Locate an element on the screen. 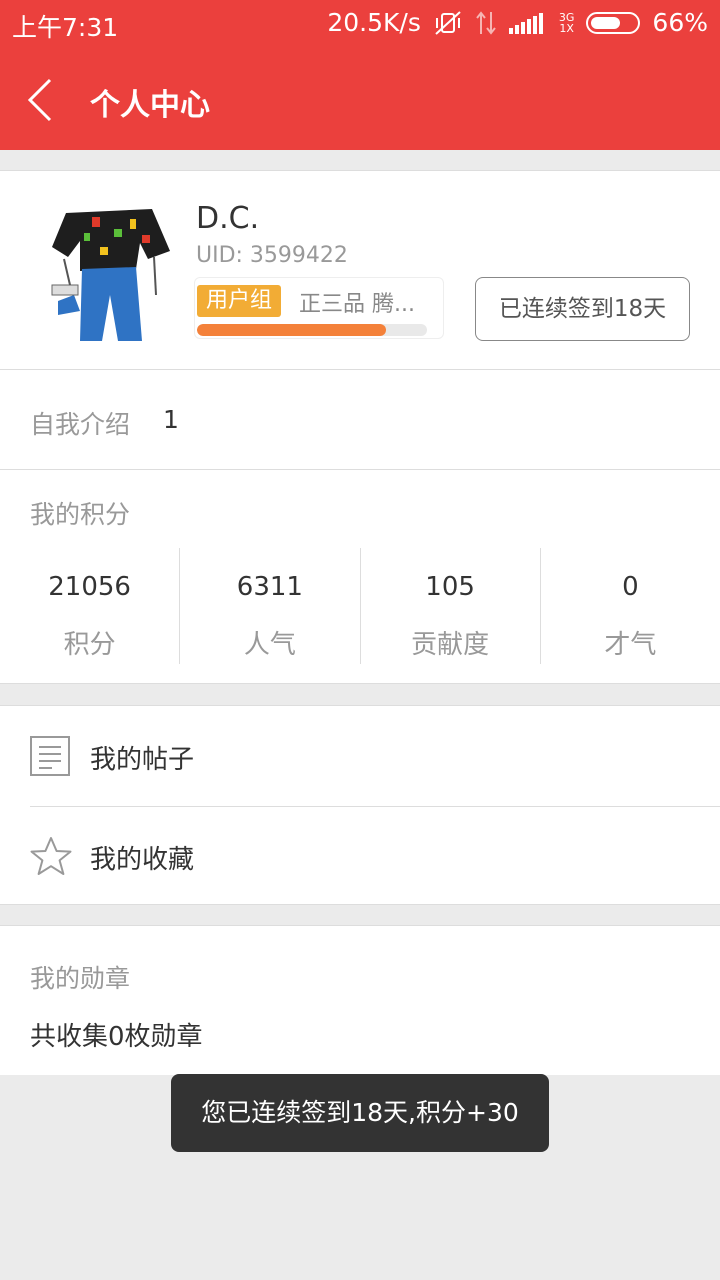 The height and width of the screenshot is (1280, 720). battery-percent: 66% is located at coordinates (680, 22).